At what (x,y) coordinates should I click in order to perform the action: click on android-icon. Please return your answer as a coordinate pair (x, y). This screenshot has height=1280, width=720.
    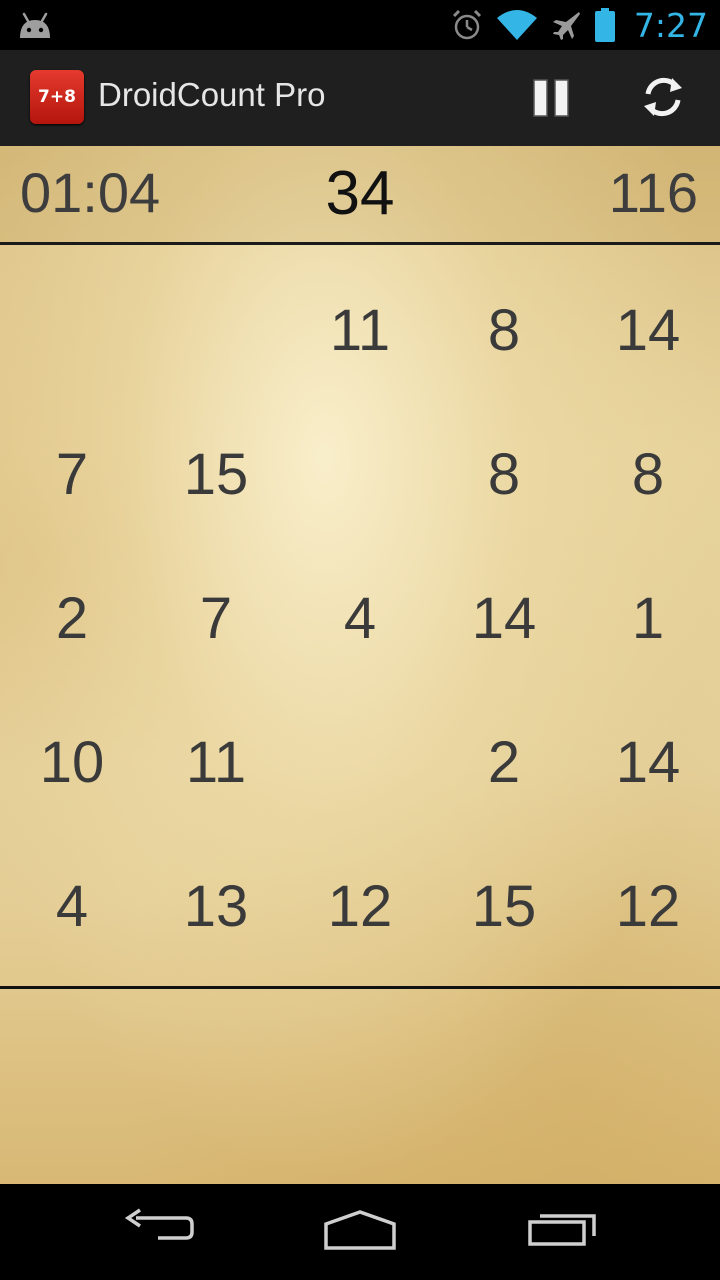
    Looking at the image, I should click on (35, 25).